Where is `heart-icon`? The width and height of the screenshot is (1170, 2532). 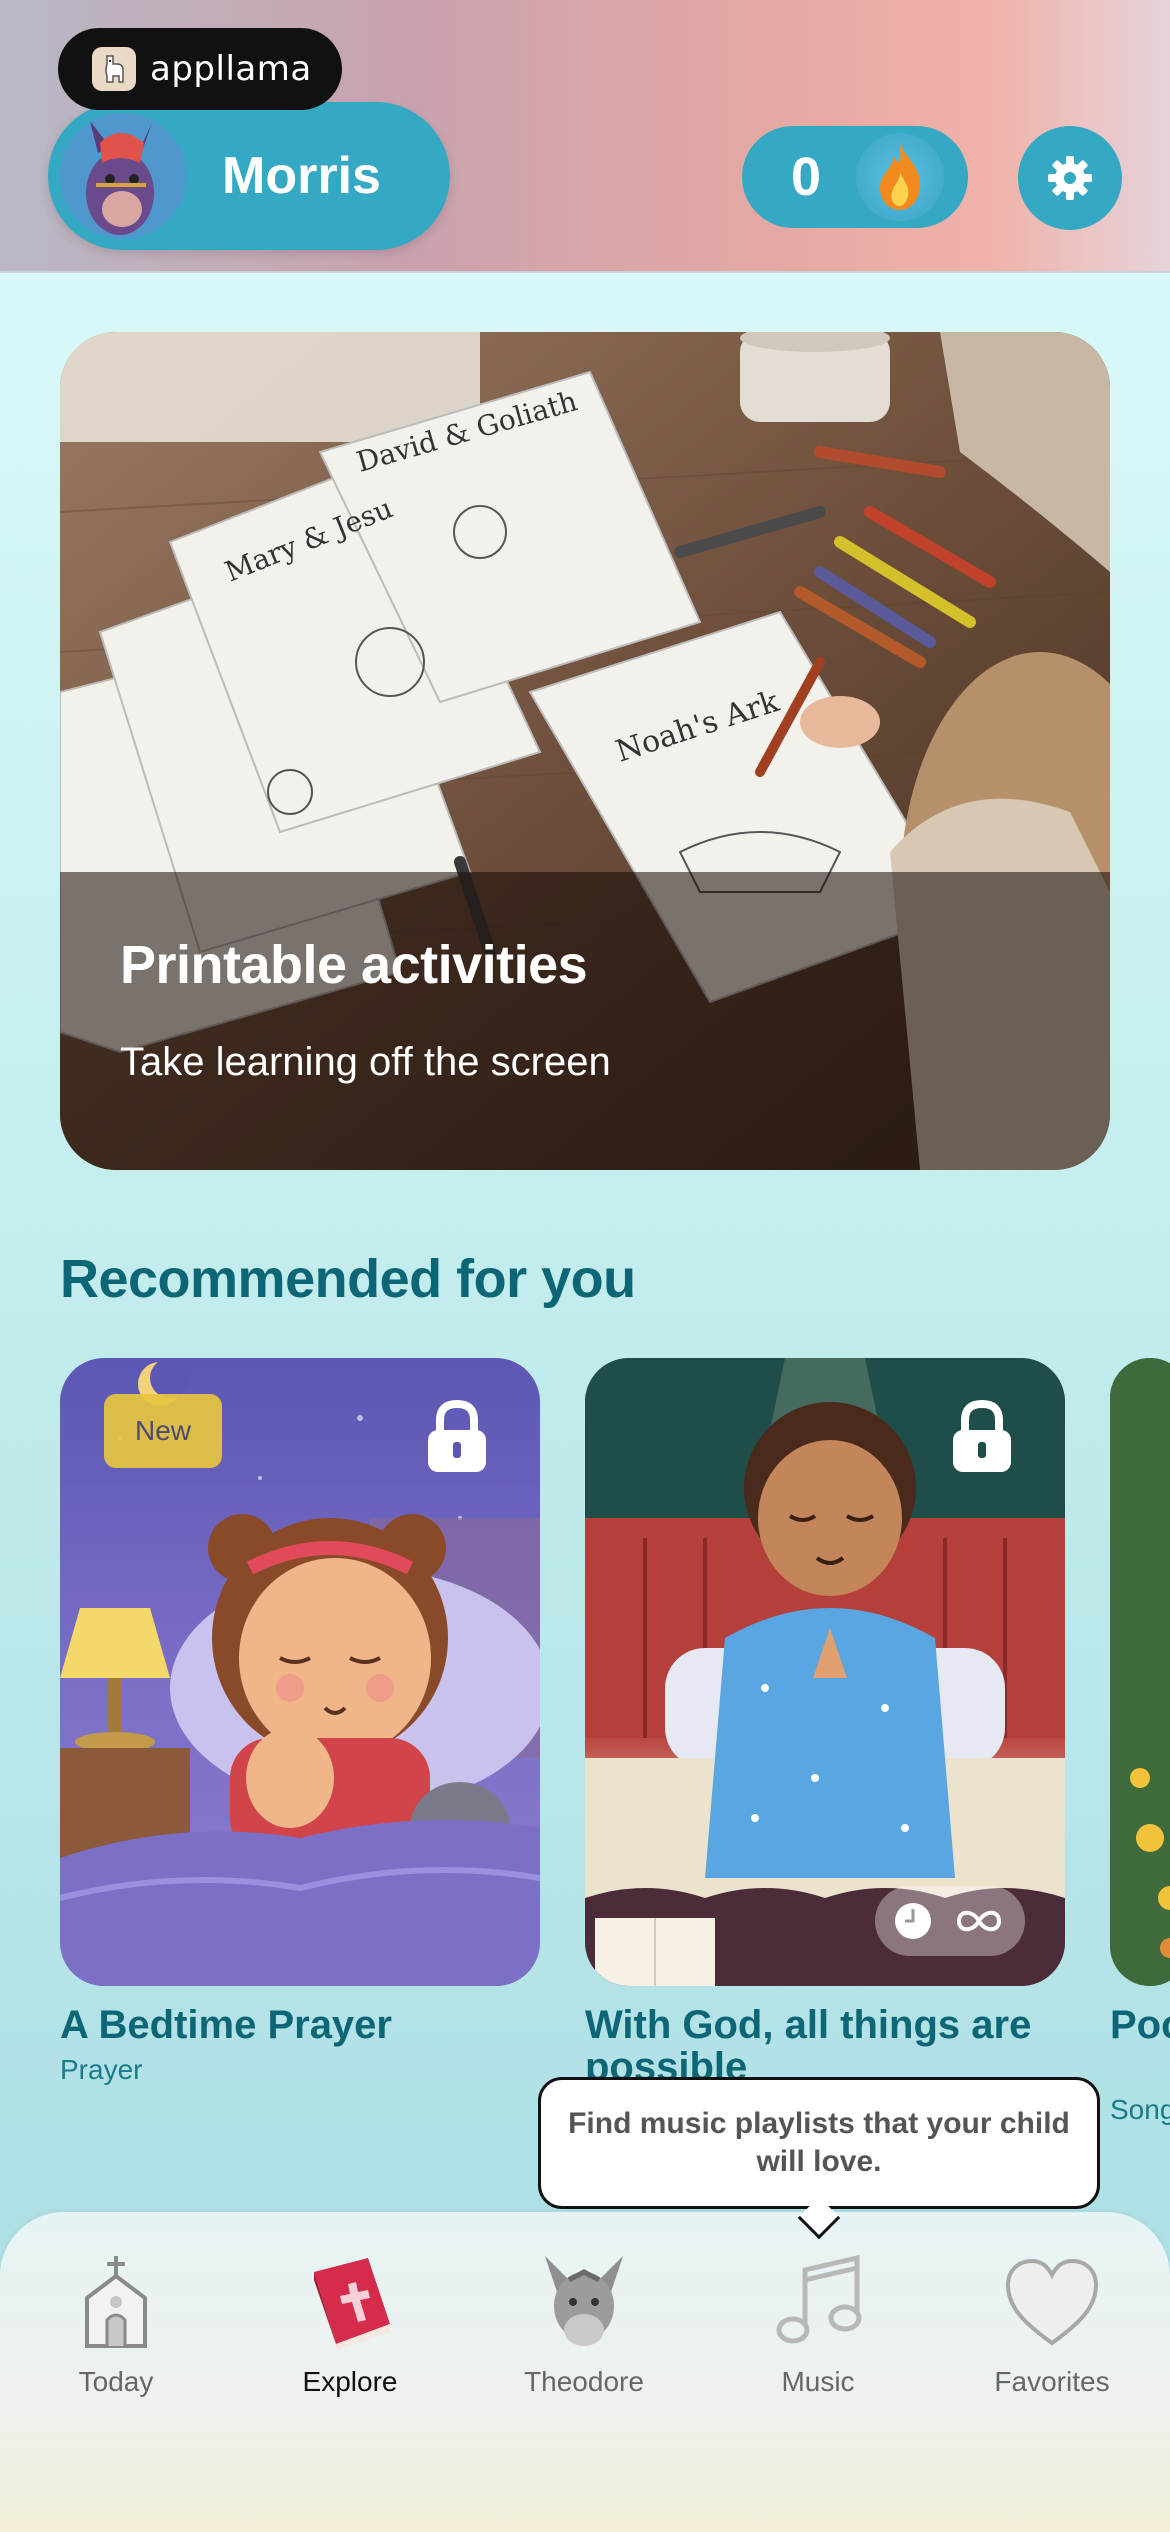
heart-icon is located at coordinates (1052, 2302).